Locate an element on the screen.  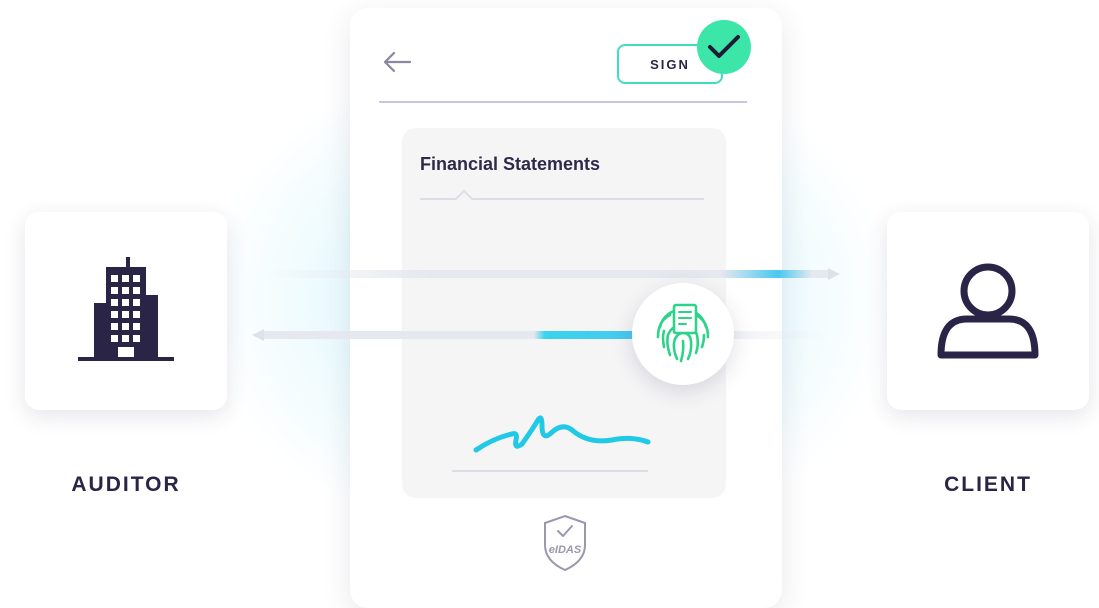
fingerprint-document-icon is located at coordinates (683, 333).